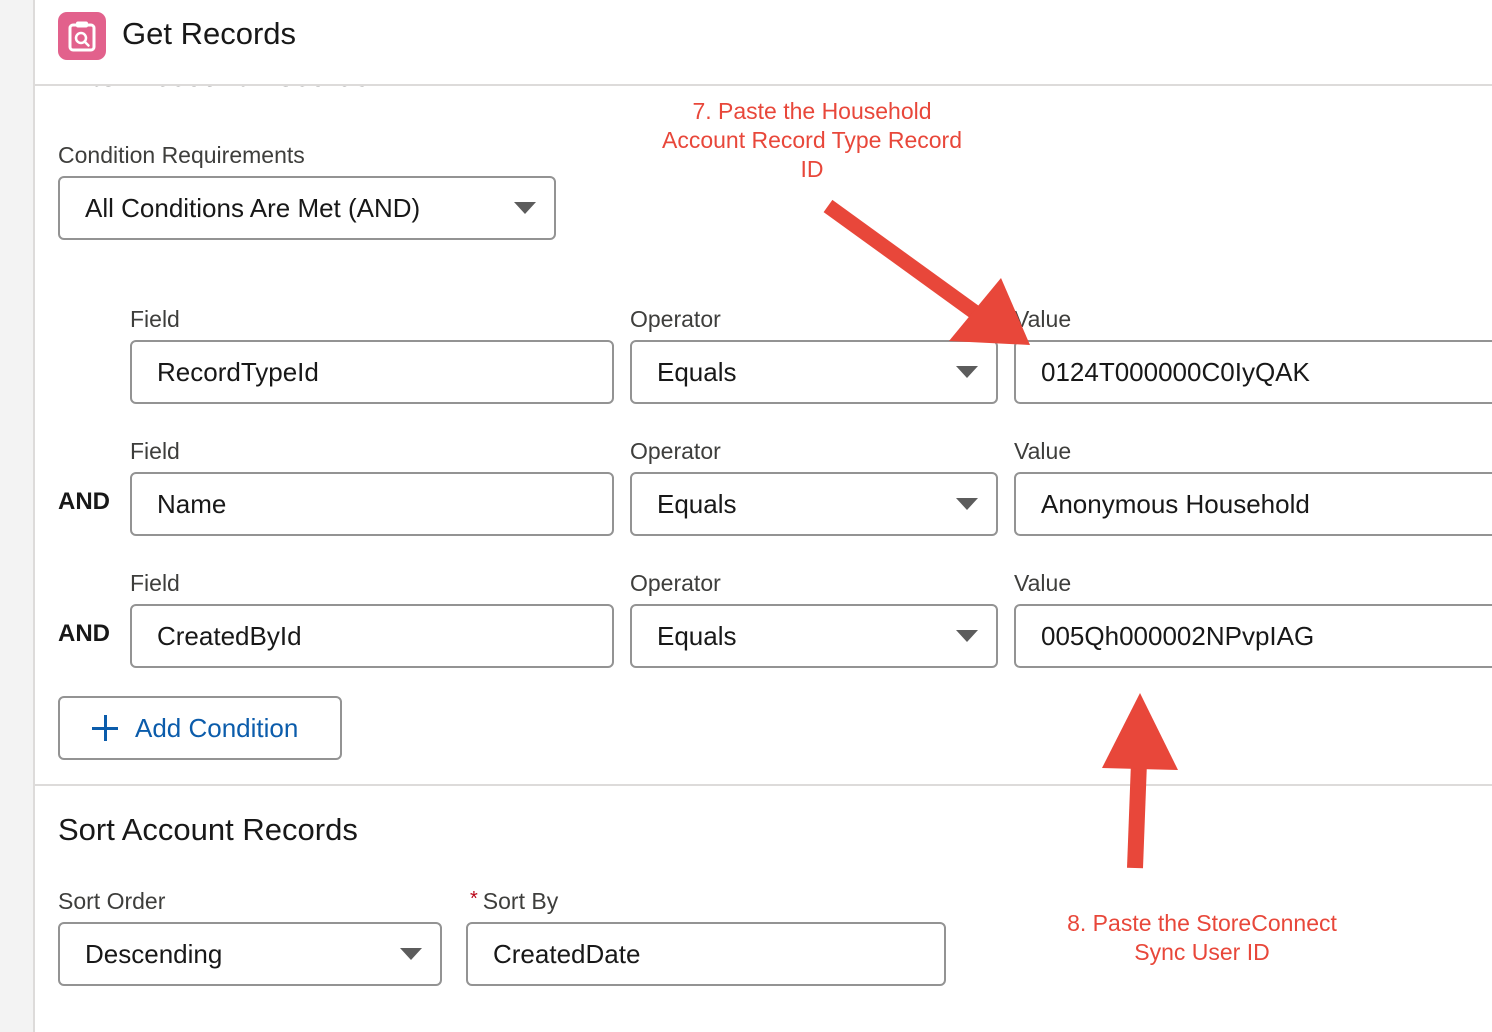 The height and width of the screenshot is (1032, 1492). I want to click on add-condition-button: Add Condition, so click(200, 728).